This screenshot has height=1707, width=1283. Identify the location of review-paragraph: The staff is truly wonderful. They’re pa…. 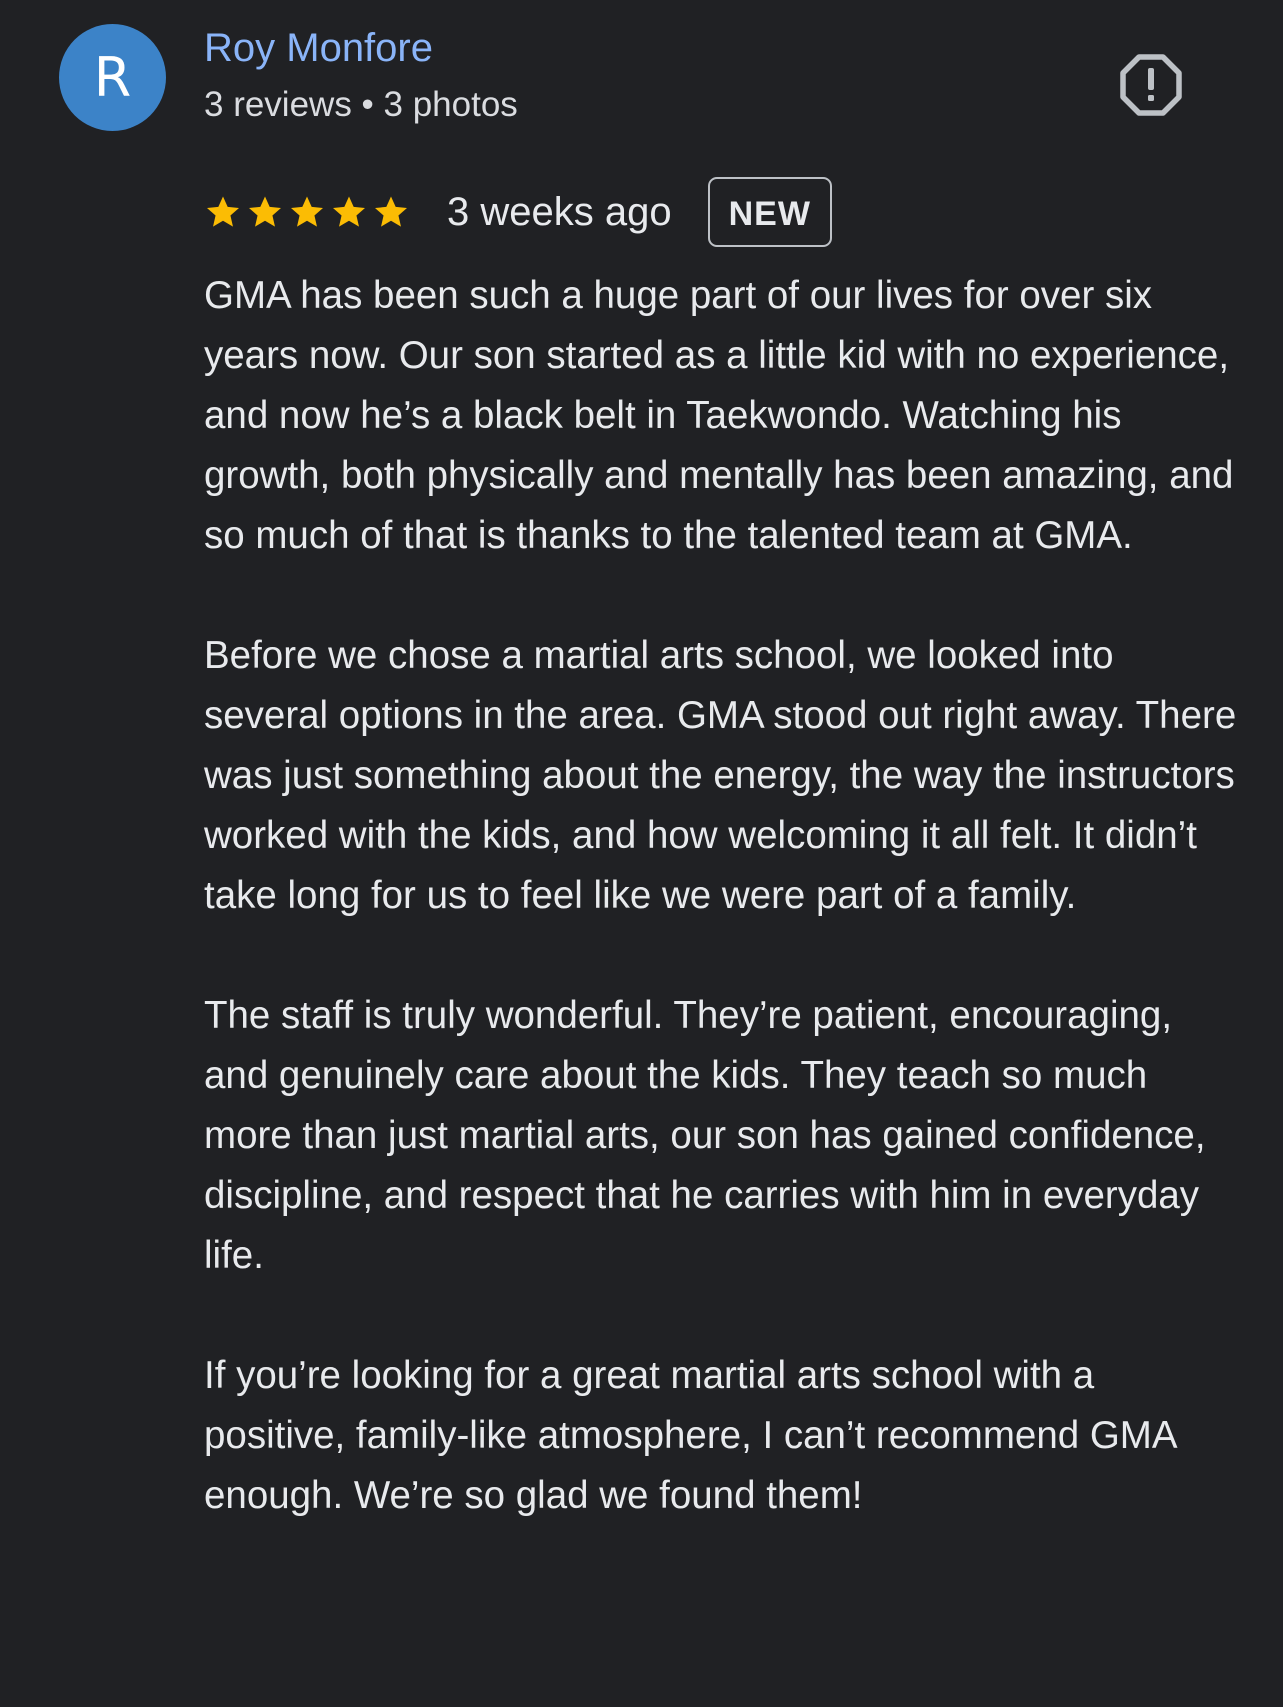
(705, 1135).